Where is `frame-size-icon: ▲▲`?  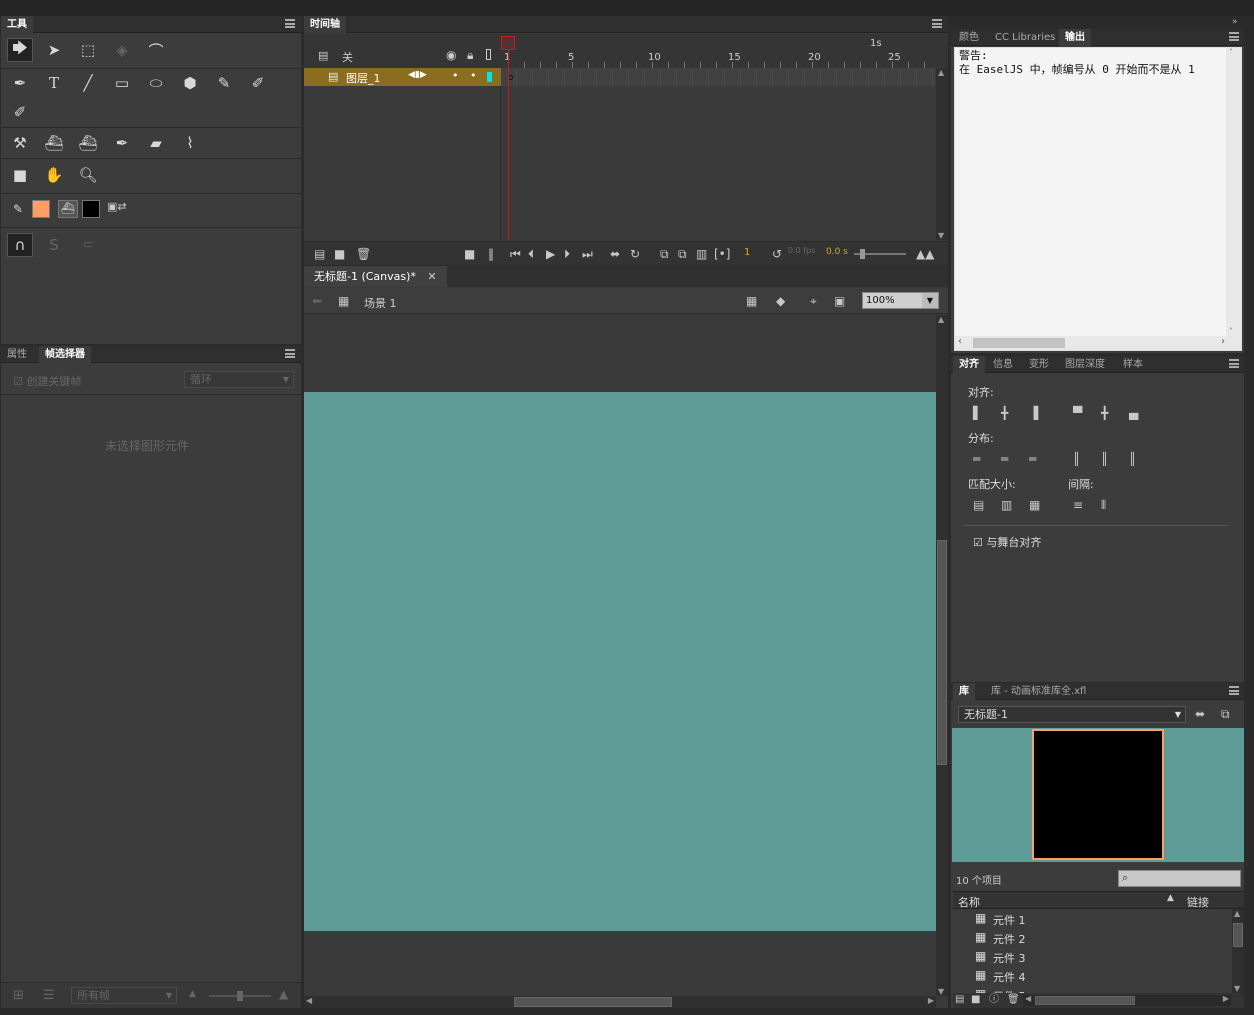
frame-size-icon: ▲▲ is located at coordinates (925, 254).